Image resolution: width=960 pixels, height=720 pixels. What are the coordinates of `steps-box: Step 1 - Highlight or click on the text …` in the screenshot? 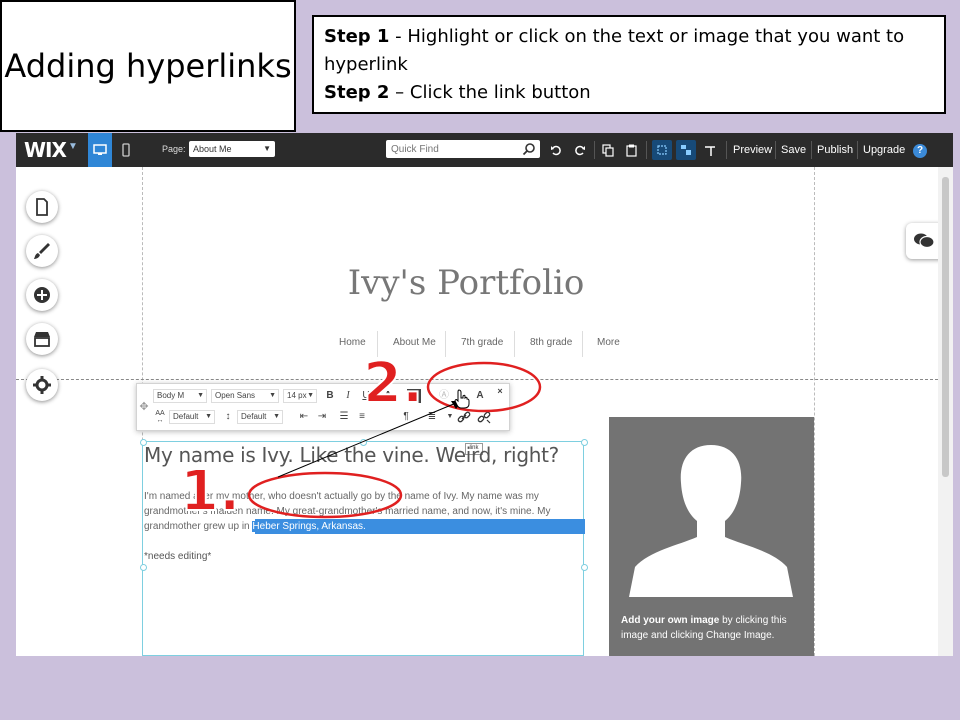 It's located at (629, 64).